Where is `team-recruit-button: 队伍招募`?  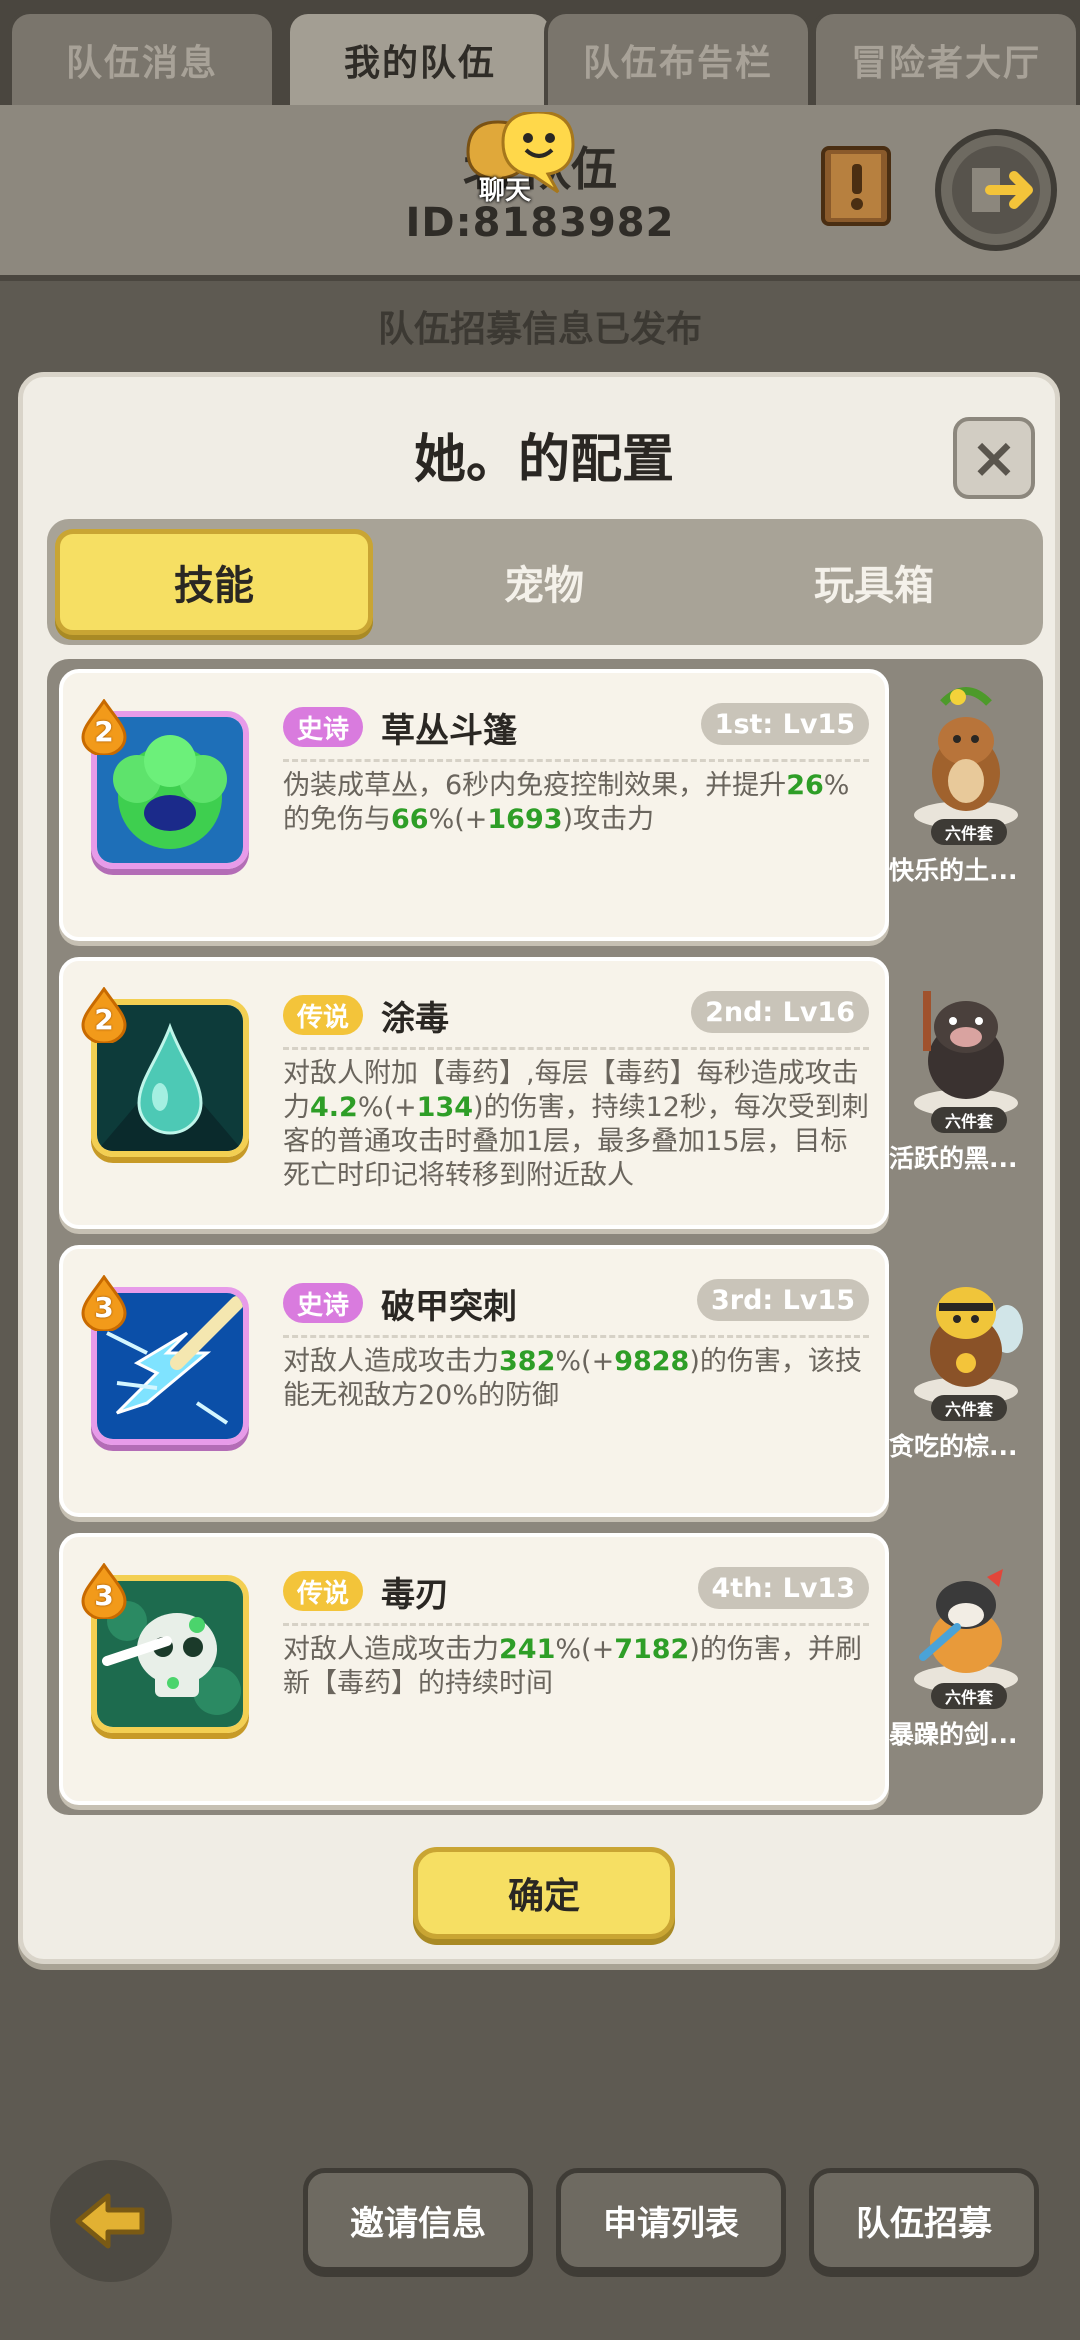
team-recruit-button: 队伍招募 is located at coordinates (924, 2220).